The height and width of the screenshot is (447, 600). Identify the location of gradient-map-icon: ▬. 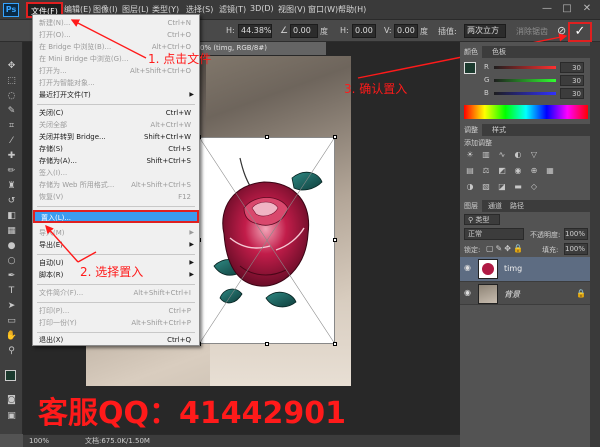
(518, 187).